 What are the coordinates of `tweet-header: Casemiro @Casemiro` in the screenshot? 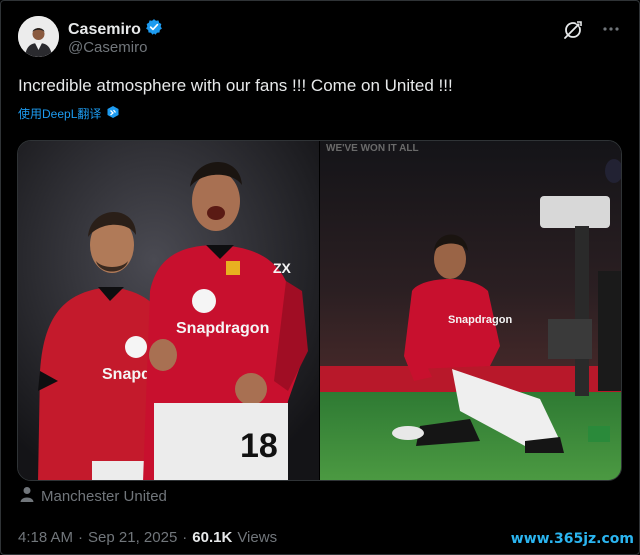 It's located at (320, 38).